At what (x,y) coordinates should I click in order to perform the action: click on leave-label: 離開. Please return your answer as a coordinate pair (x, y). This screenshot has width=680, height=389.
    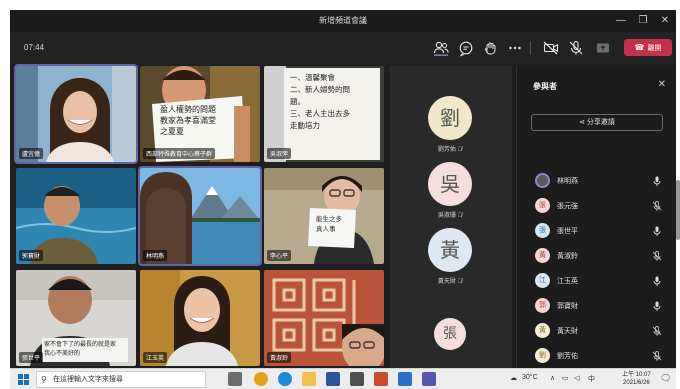
    Looking at the image, I should click on (654, 48).